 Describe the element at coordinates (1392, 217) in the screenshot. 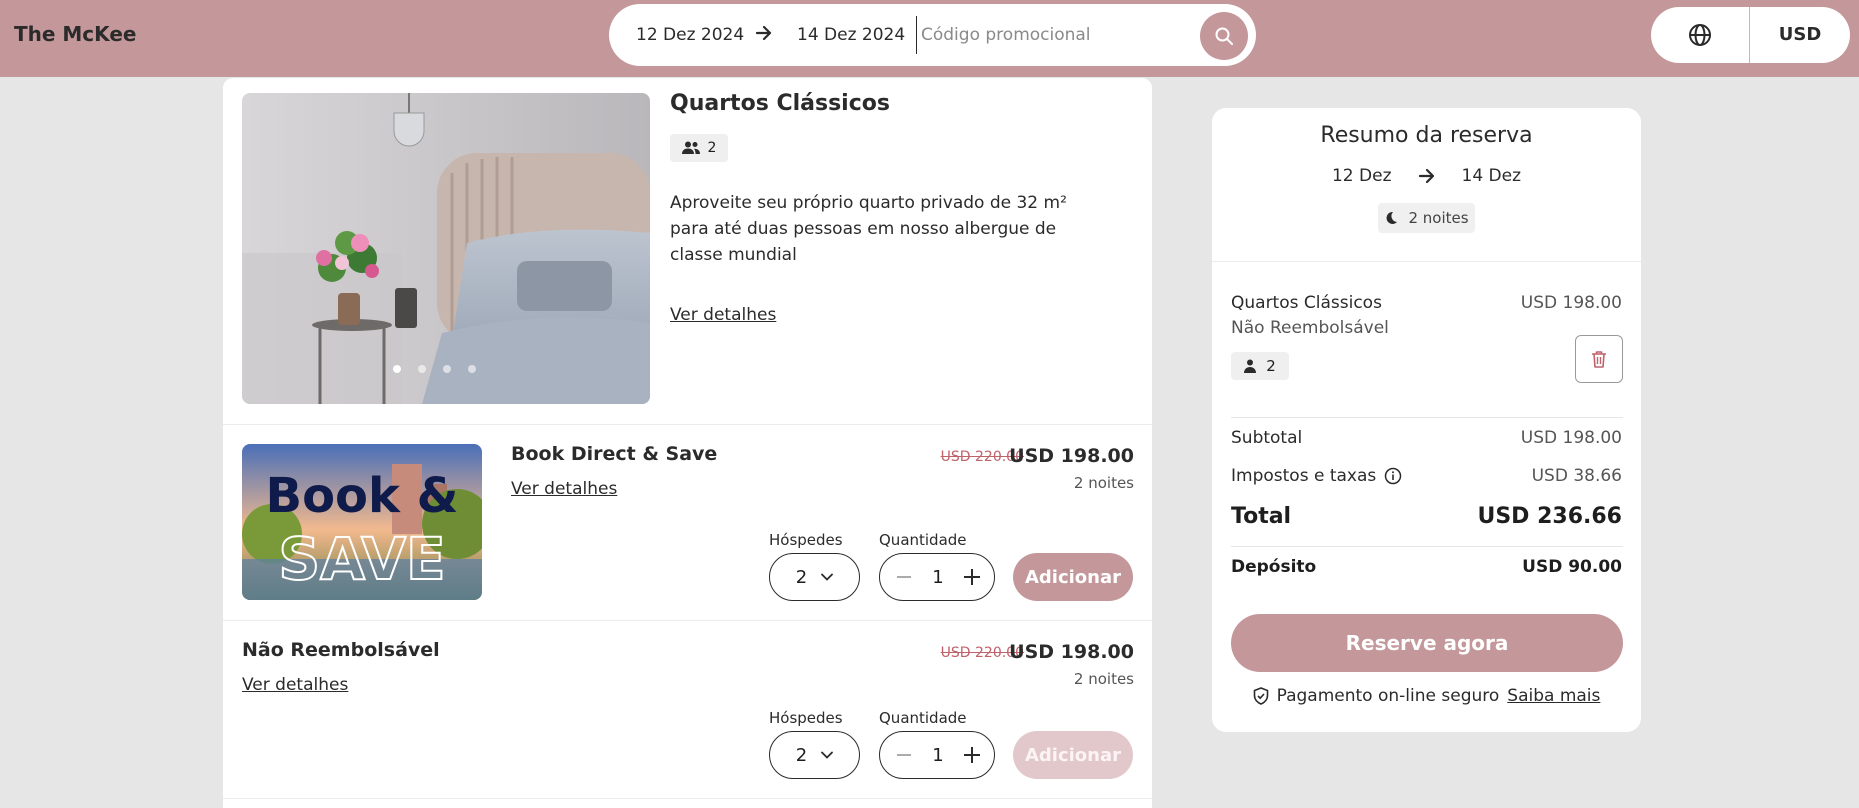

I see `moon-icon` at that location.